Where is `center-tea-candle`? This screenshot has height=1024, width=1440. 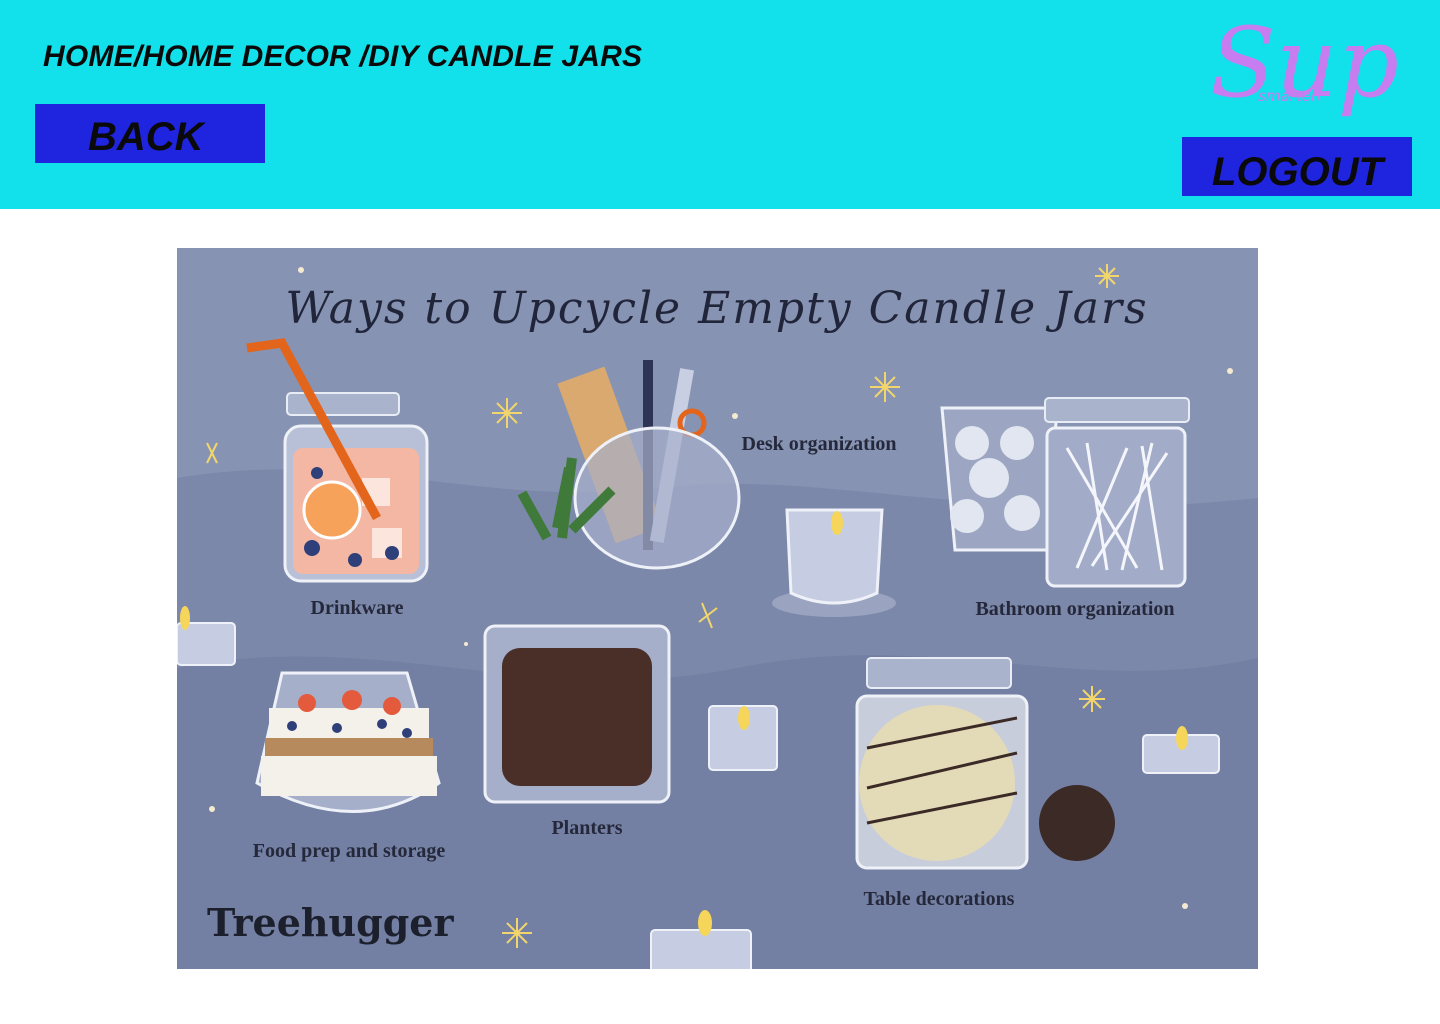 center-tea-candle is located at coordinates (743, 738).